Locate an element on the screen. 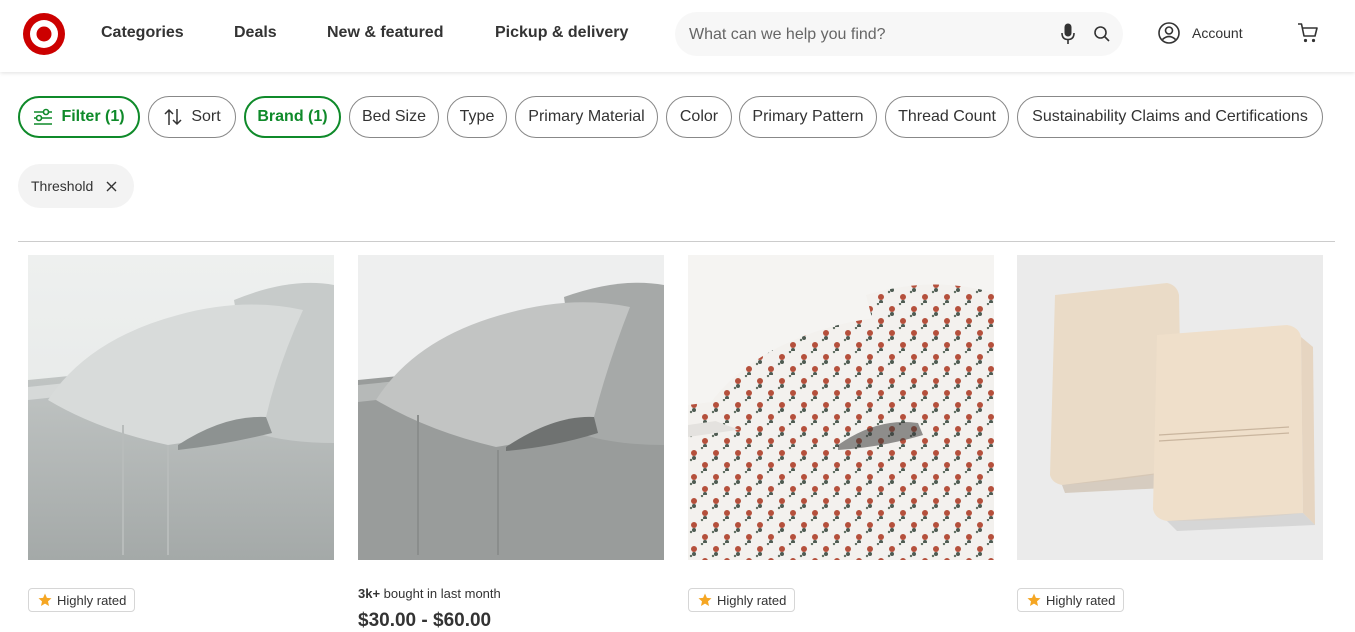 The width and height of the screenshot is (1355, 632). bought-count: 3k+ is located at coordinates (369, 593).